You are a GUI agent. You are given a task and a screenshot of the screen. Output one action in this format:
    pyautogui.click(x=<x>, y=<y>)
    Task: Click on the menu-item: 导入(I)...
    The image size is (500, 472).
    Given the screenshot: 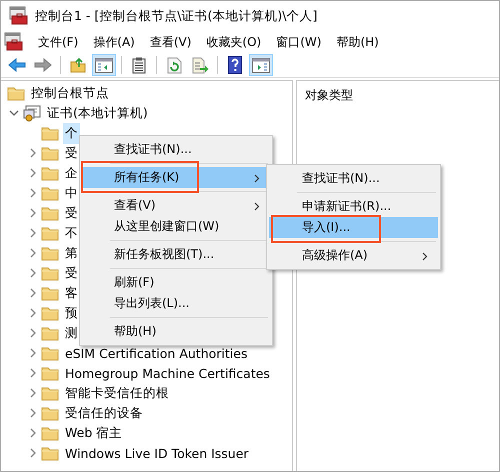 What is the action you would take?
    pyautogui.click(x=353, y=227)
    